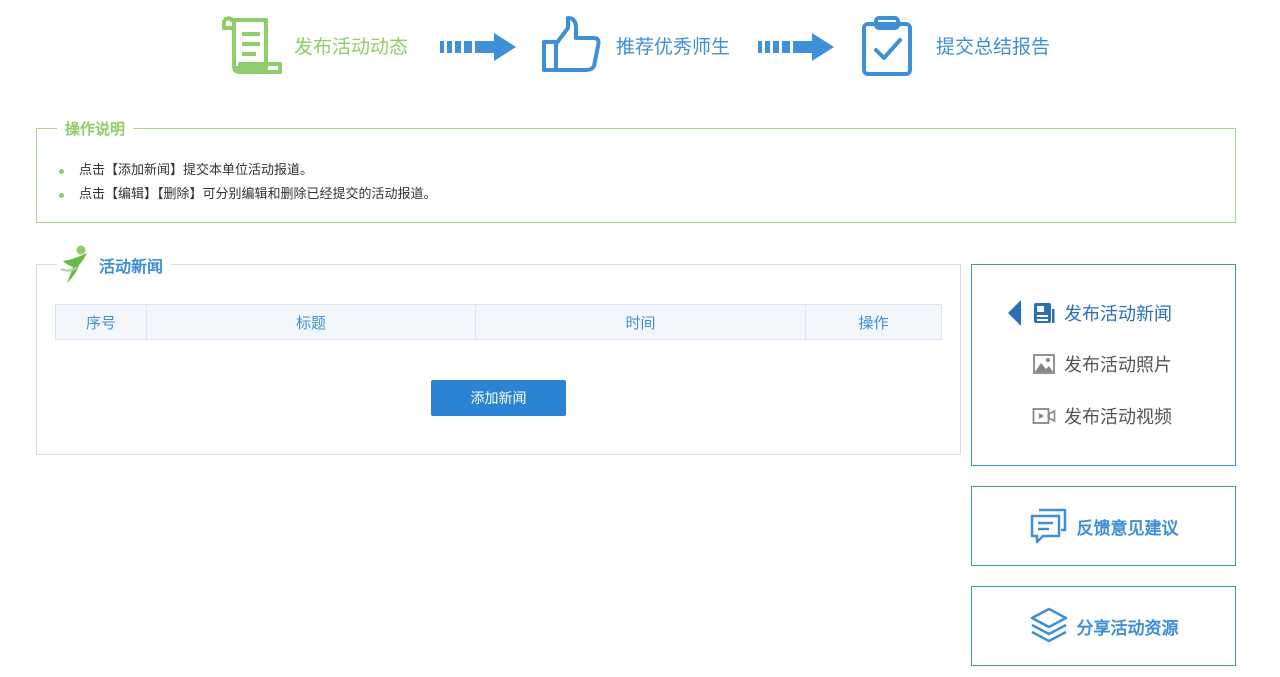  Describe the element at coordinates (1044, 313) in the screenshot. I see `news-icon` at that location.